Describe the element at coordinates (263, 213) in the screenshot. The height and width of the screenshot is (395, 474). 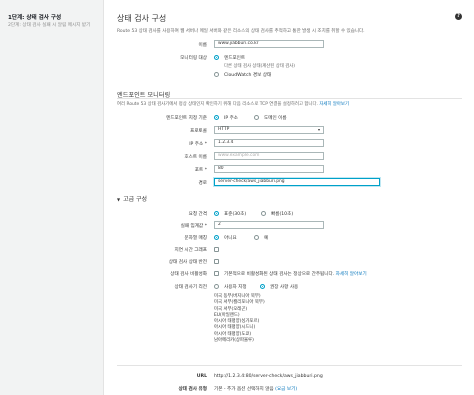
I see `interval-fast-radio` at that location.